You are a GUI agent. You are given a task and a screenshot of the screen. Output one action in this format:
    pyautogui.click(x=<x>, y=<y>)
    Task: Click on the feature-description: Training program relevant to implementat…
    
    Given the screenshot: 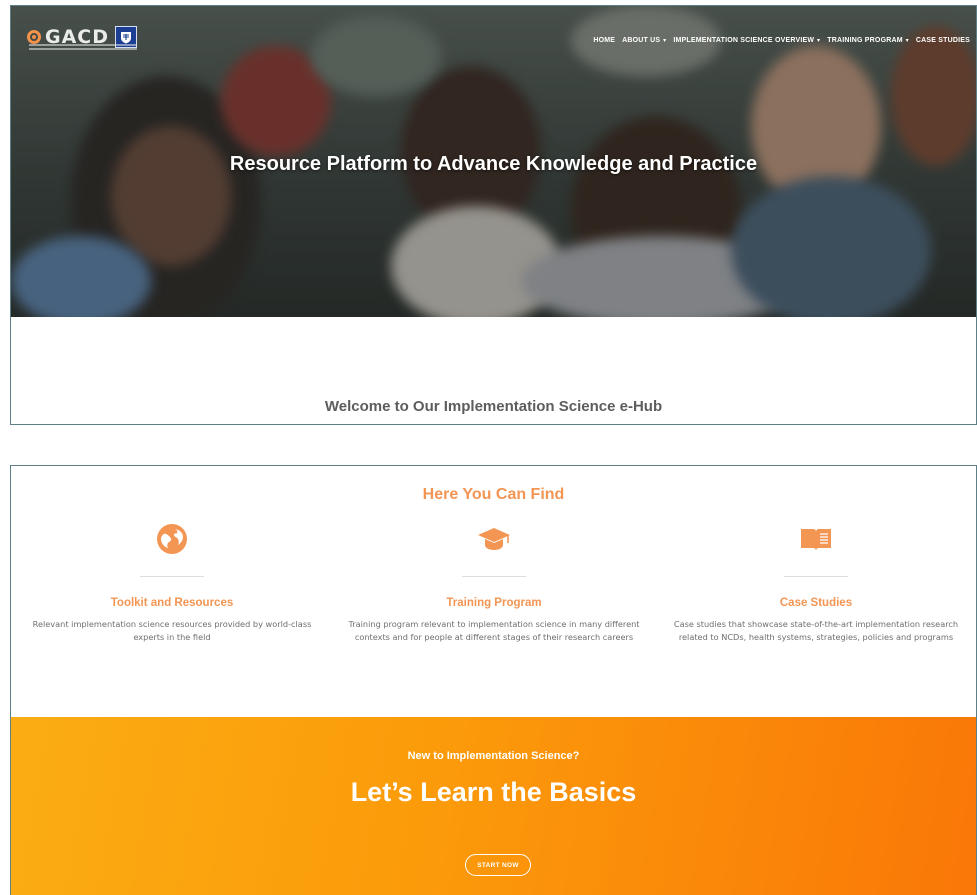 What is the action you would take?
    pyautogui.click(x=494, y=630)
    